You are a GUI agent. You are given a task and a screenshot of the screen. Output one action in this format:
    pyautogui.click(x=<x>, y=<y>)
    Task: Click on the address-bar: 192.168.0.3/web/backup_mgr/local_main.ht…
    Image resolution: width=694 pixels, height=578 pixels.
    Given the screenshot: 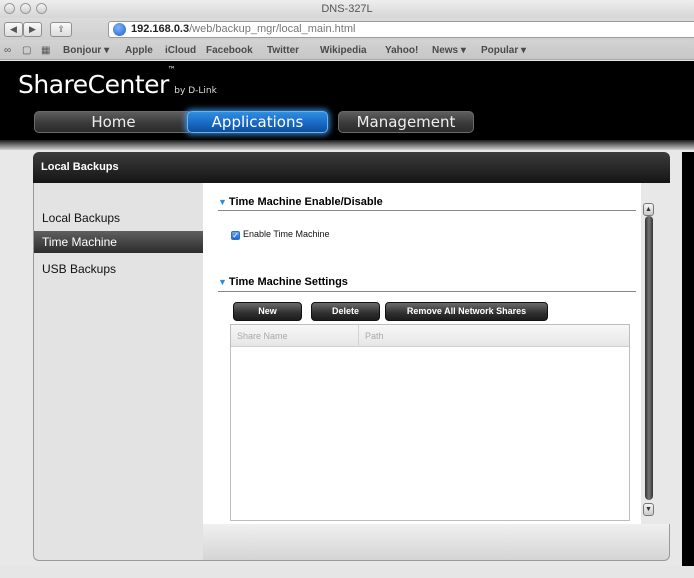 What is the action you would take?
    pyautogui.click(x=401, y=29)
    